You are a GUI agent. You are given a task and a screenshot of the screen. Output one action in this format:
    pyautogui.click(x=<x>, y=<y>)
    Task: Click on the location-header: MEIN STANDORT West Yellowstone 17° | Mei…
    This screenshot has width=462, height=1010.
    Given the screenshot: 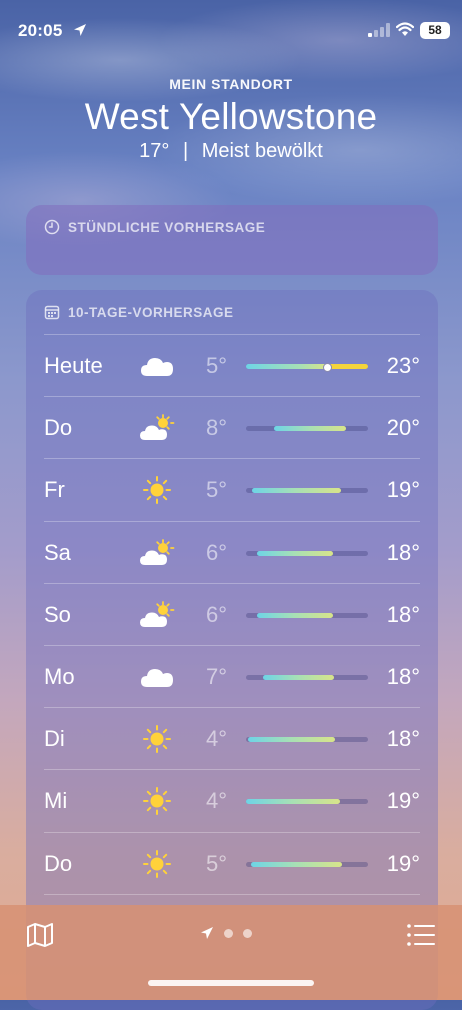 What is the action you would take?
    pyautogui.click(x=231, y=119)
    